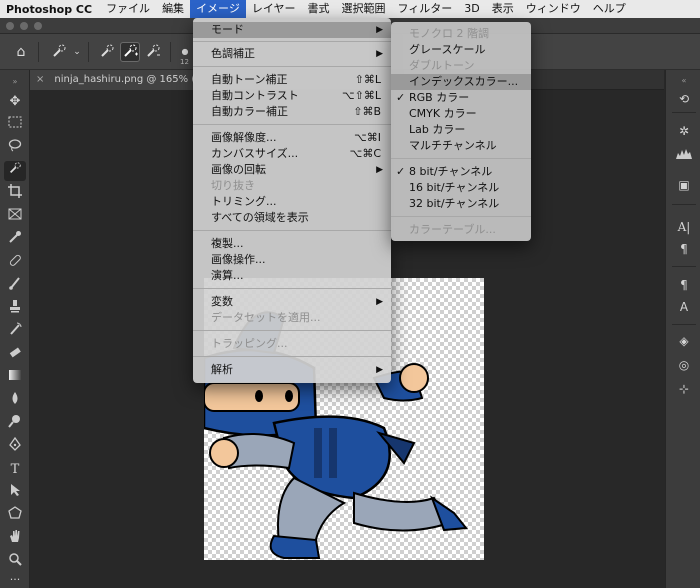 The height and width of the screenshot is (588, 700). I want to click on history-panel-icon: ⟲, so click(684, 99).